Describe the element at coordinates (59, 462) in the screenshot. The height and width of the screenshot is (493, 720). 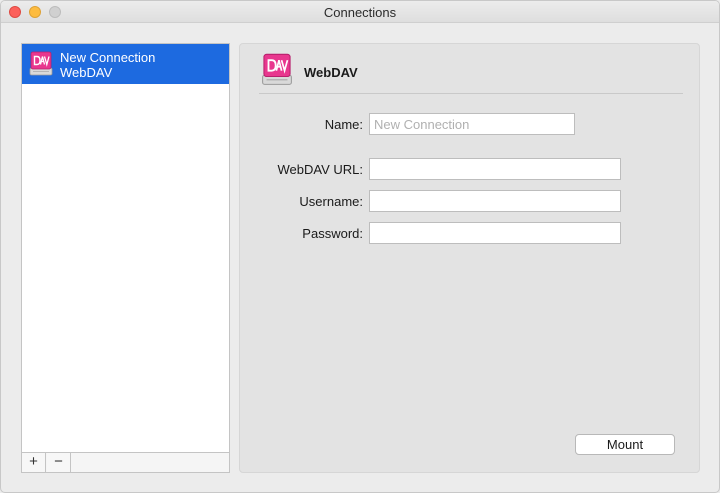
I see `remove-connection-button: −` at that location.